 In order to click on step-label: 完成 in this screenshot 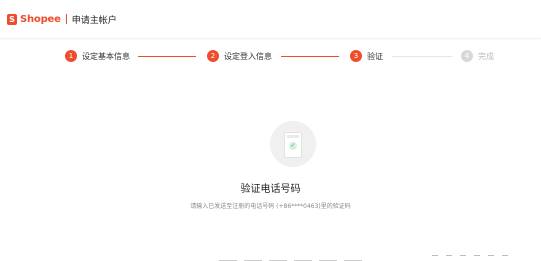, I will do `click(486, 56)`.